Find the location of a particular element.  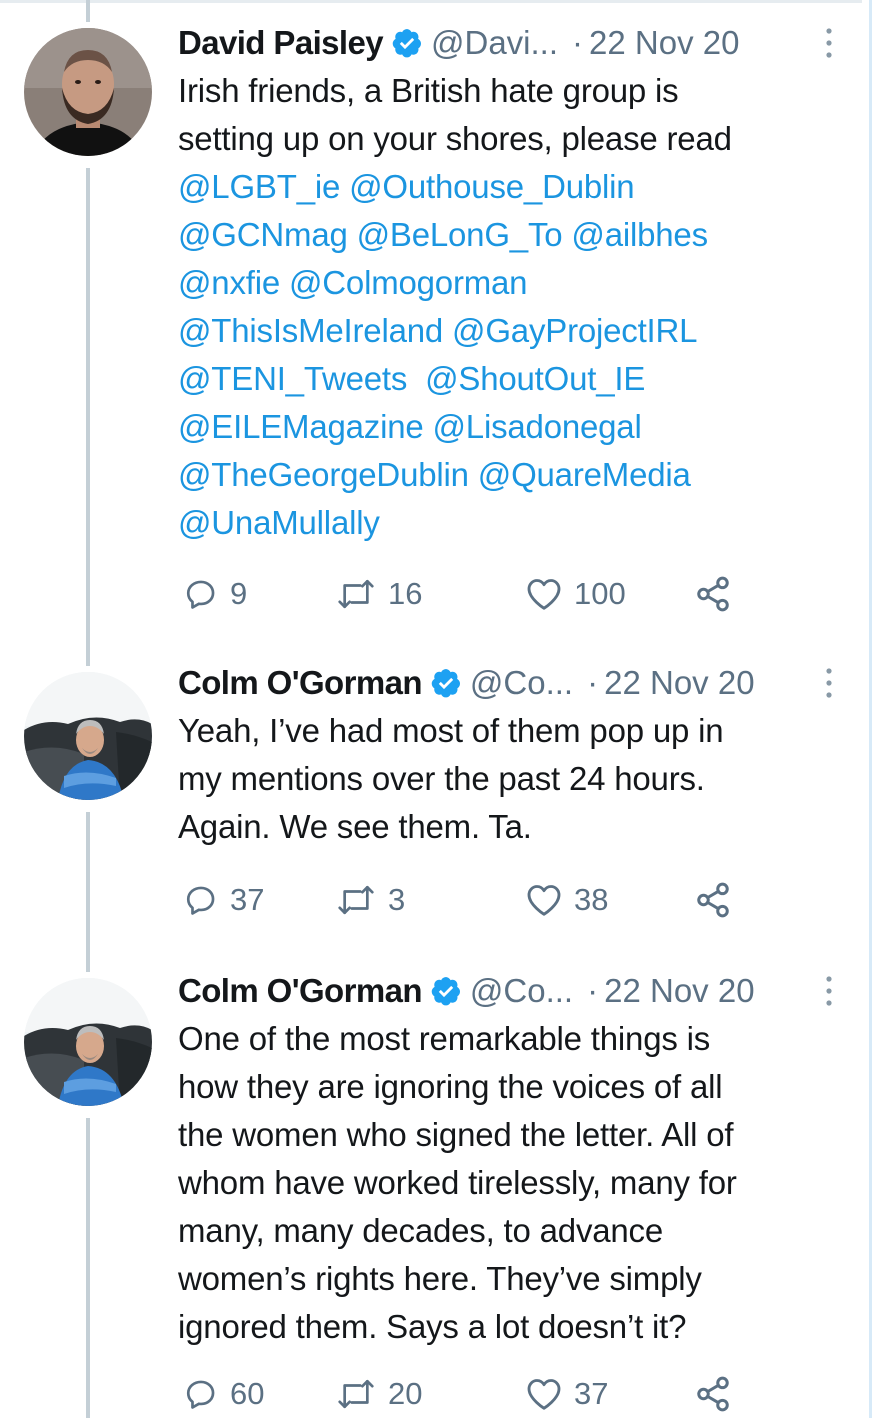

tweet-text-line: @UnaMullally is located at coordinates (503, 523).